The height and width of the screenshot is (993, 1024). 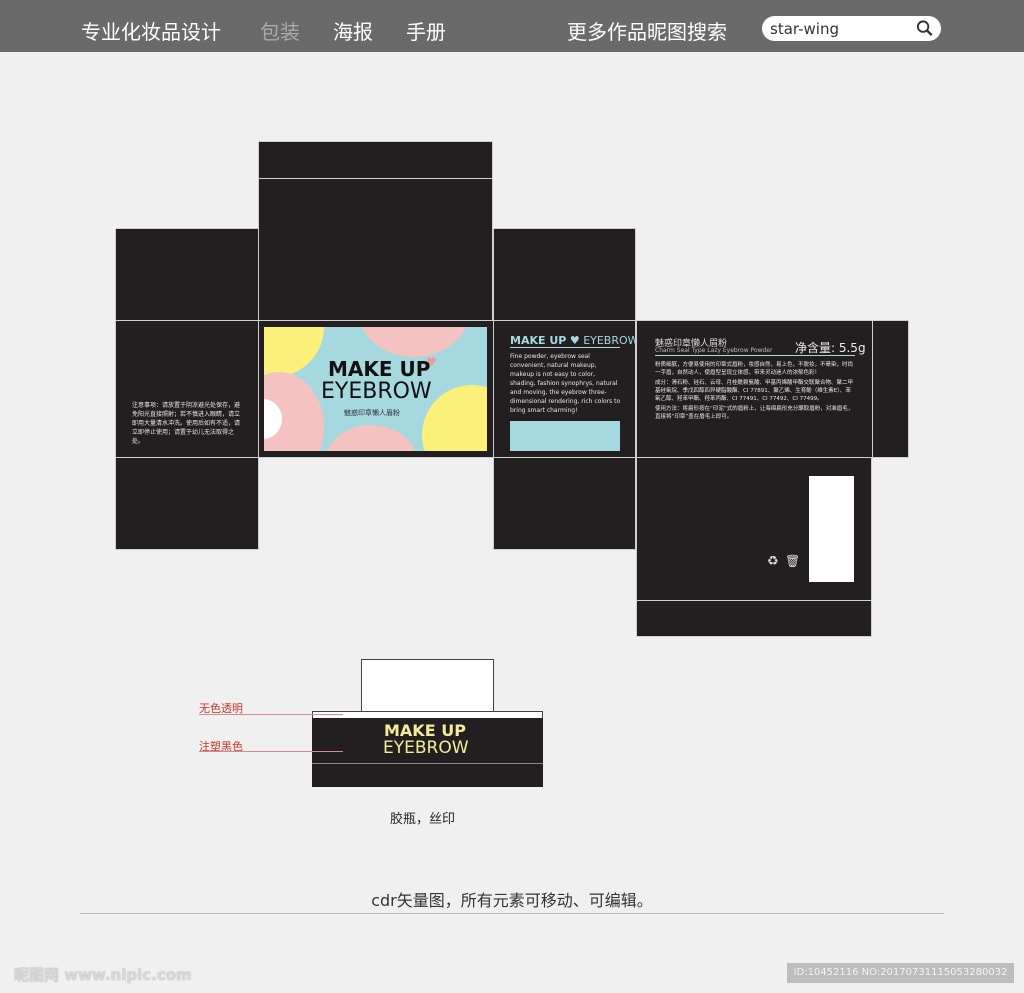 I want to click on divider, so click(x=512, y=913).